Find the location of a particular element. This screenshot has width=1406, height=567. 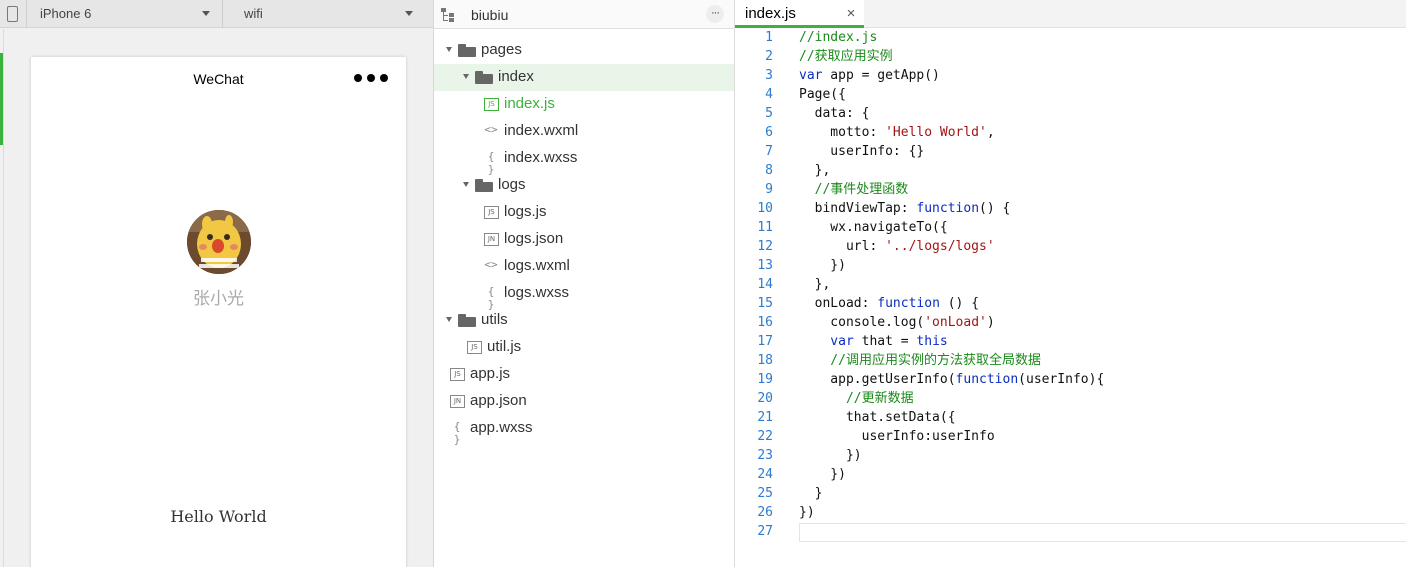

code-line: 4 Page({ is located at coordinates (1070, 94).